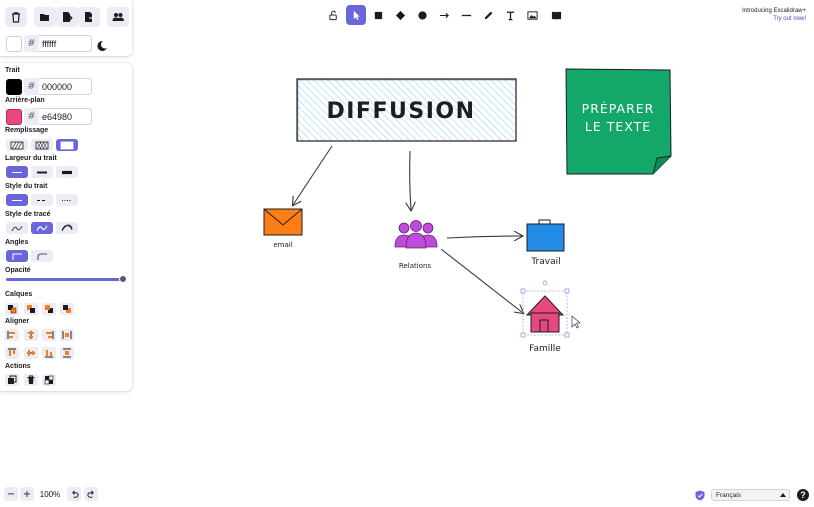 This screenshot has width=814, height=507. What do you see at coordinates (67, 228) in the screenshot?
I see `sloppiness-cartoonist-button` at bounding box center [67, 228].